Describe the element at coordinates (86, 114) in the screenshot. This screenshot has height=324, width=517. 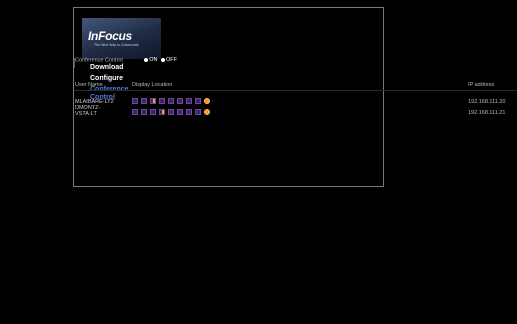
I see `table-row-name-line: VSTA-LT` at that location.